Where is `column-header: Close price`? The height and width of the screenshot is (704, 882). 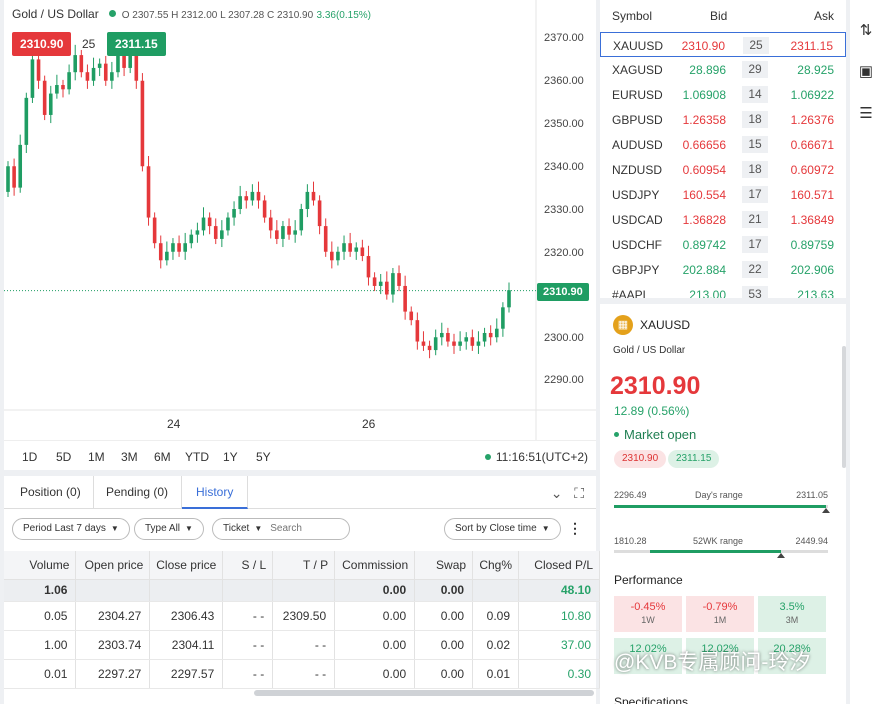
column-header: Close price is located at coordinates (186, 565).